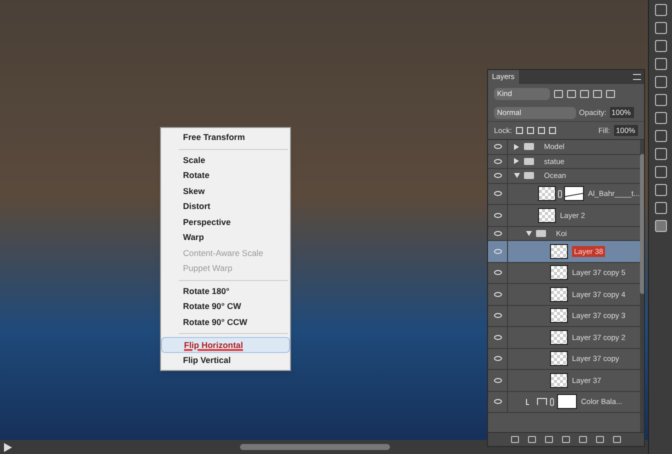 Image resolution: width=672 pixels, height=454 pixels. I want to click on panel-menu-icon, so click(637, 77).